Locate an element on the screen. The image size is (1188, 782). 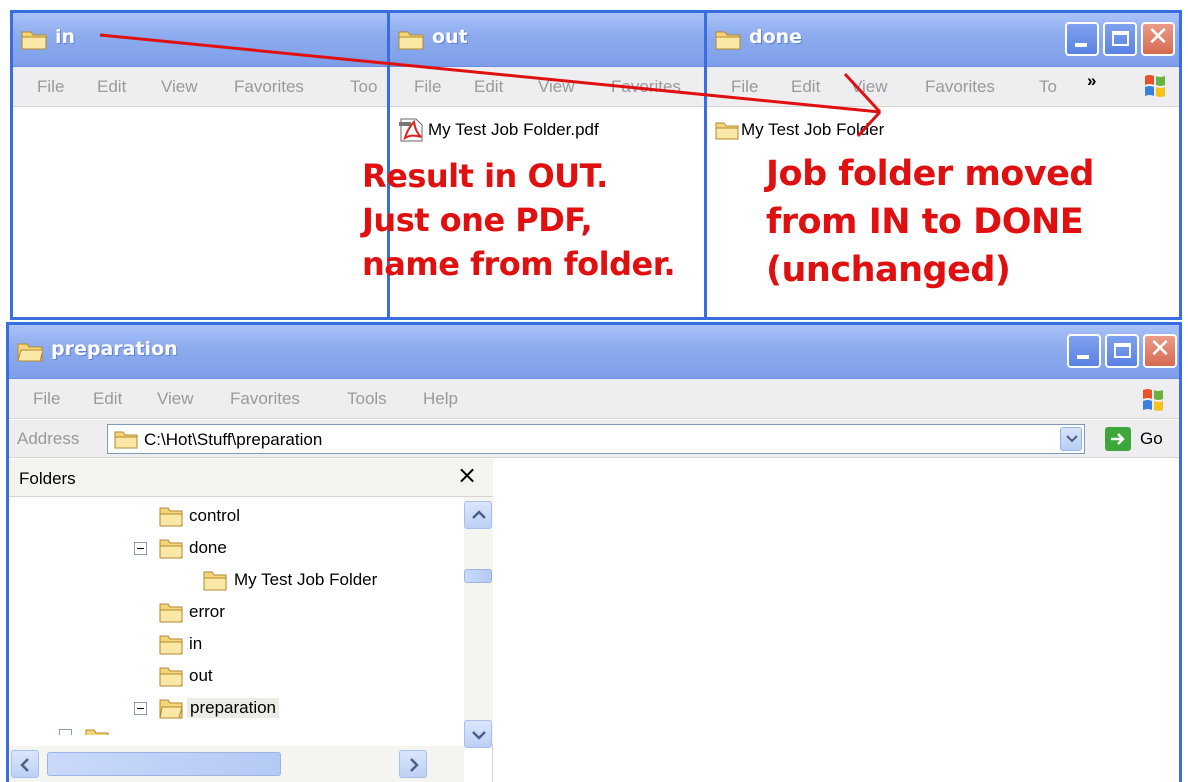
scroll-up-button is located at coordinates (478, 515).